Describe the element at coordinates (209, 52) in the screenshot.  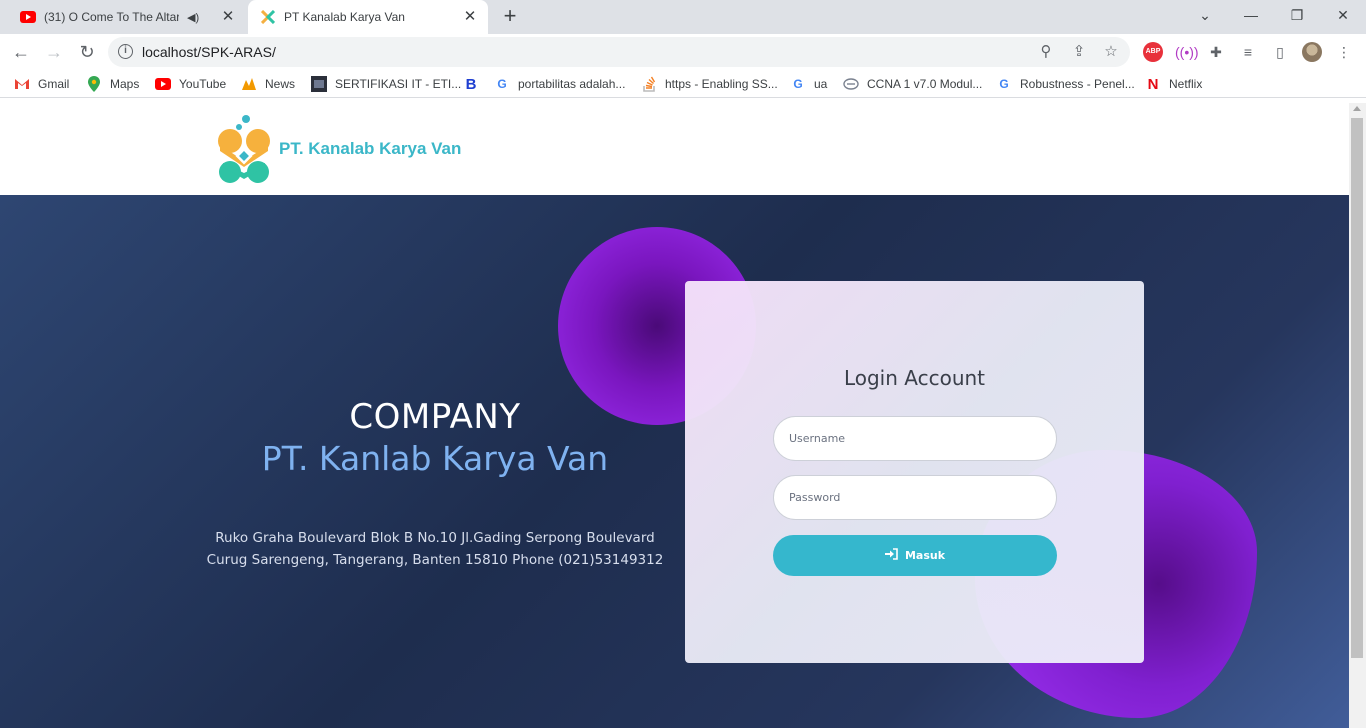
I see `url-text: localhost/SPK-ARAS/` at that location.